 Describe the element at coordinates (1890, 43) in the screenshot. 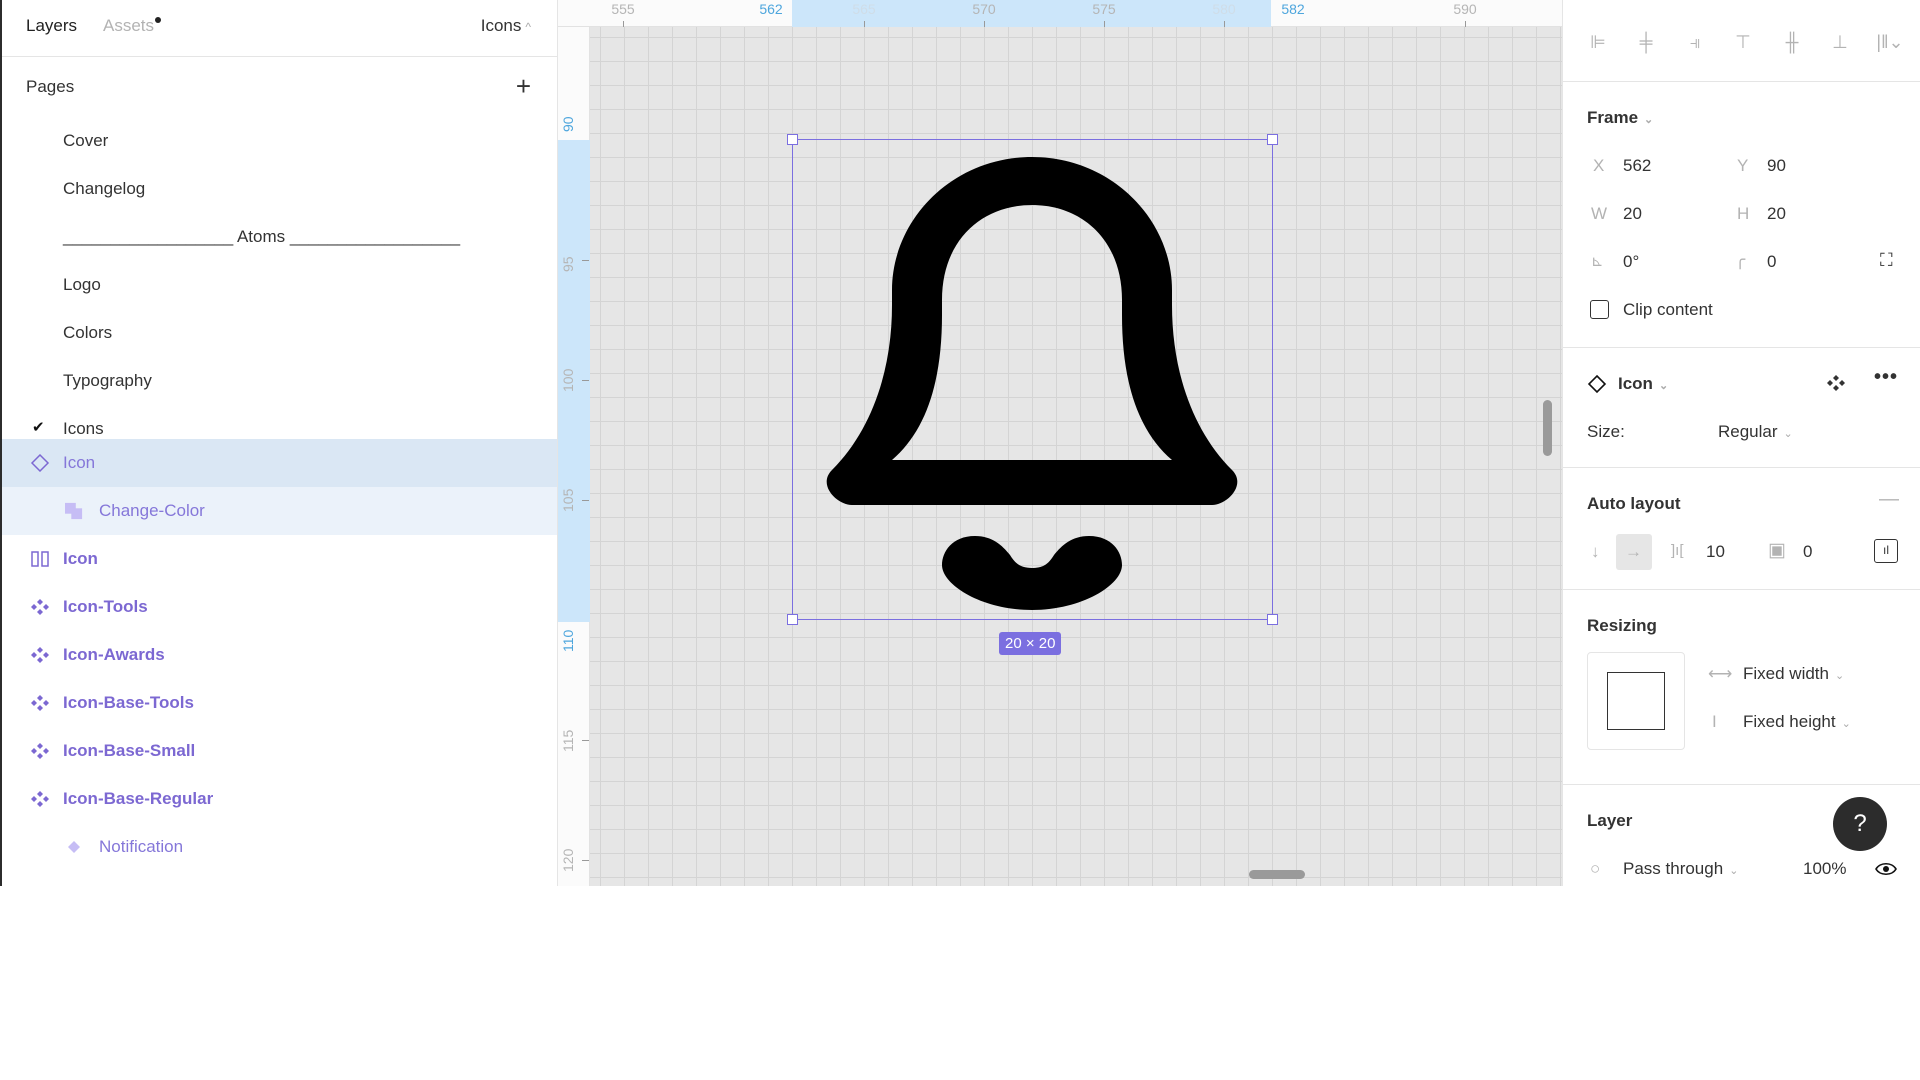

I see `distribute-dropdown-icon: |‖⌄` at that location.